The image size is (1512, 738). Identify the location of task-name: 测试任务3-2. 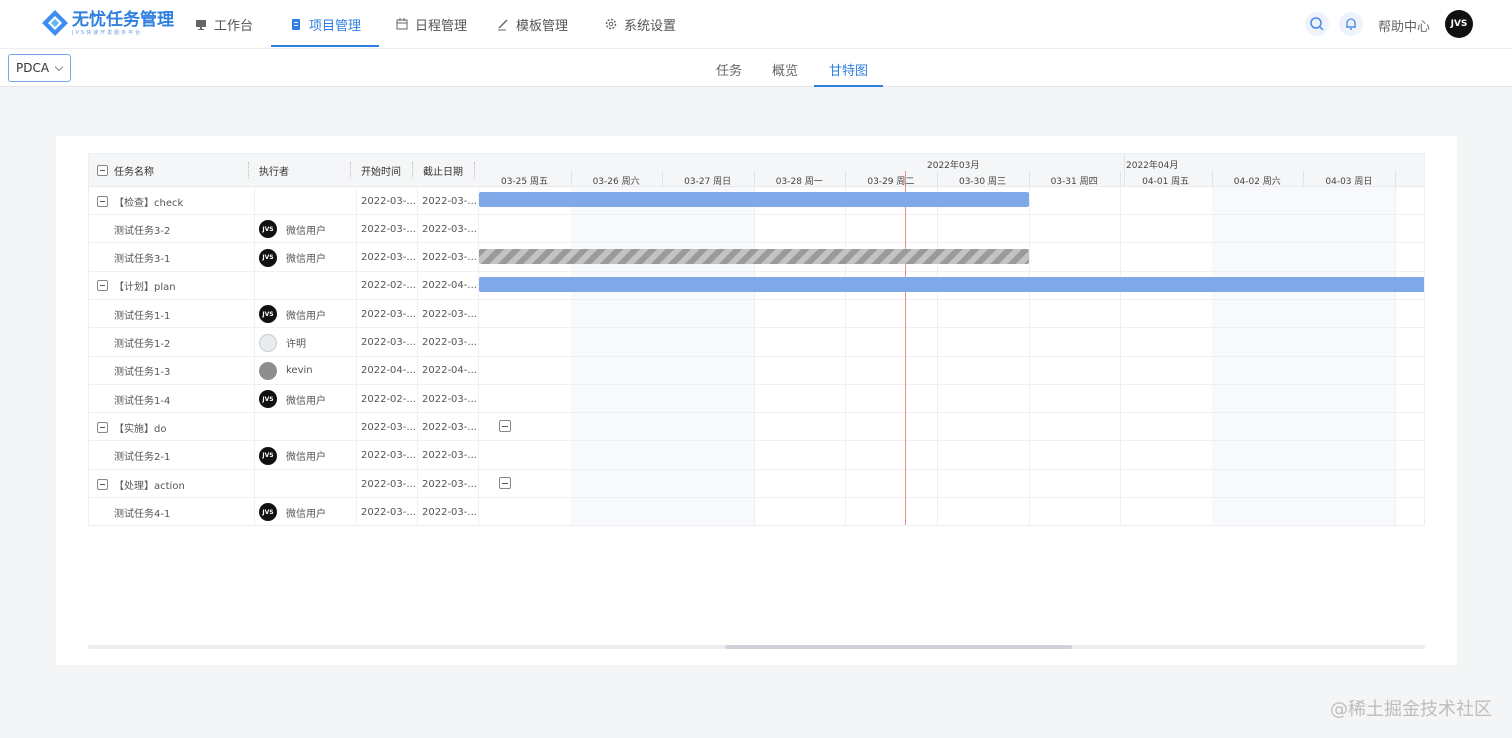
(142, 231).